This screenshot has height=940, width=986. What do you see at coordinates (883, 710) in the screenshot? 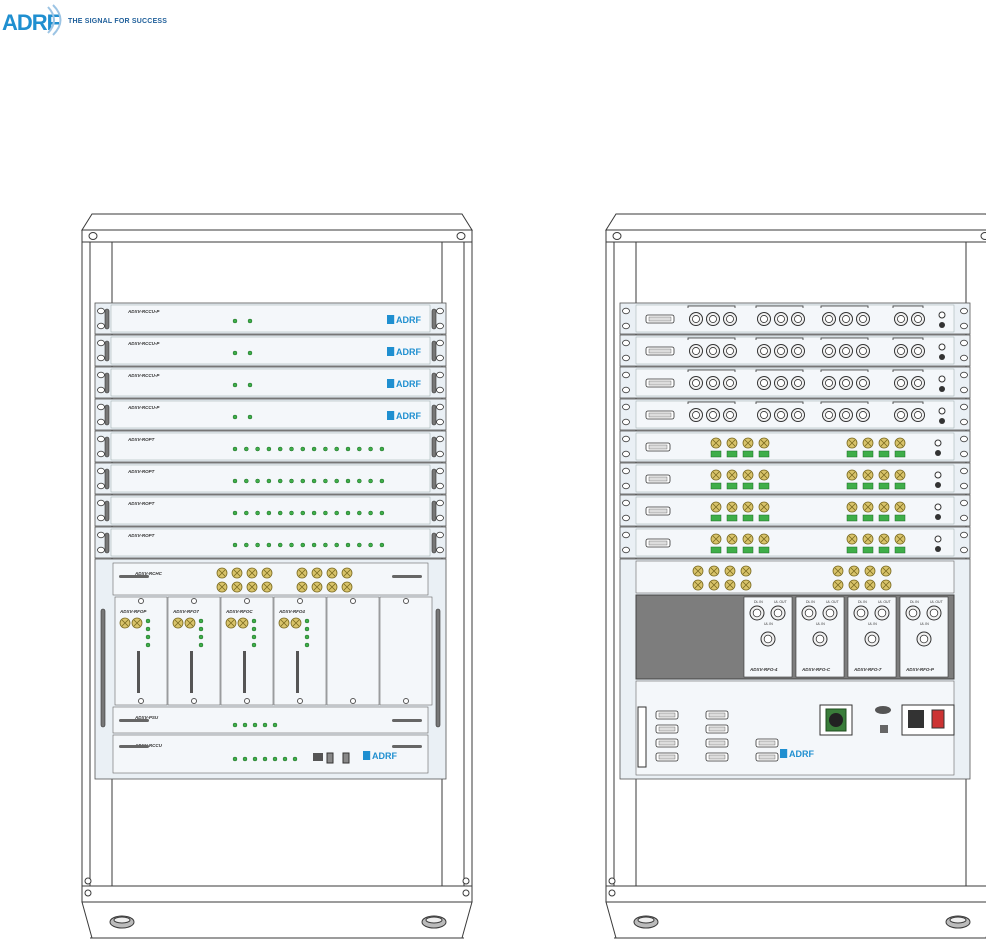
I see `power-switch` at bounding box center [883, 710].